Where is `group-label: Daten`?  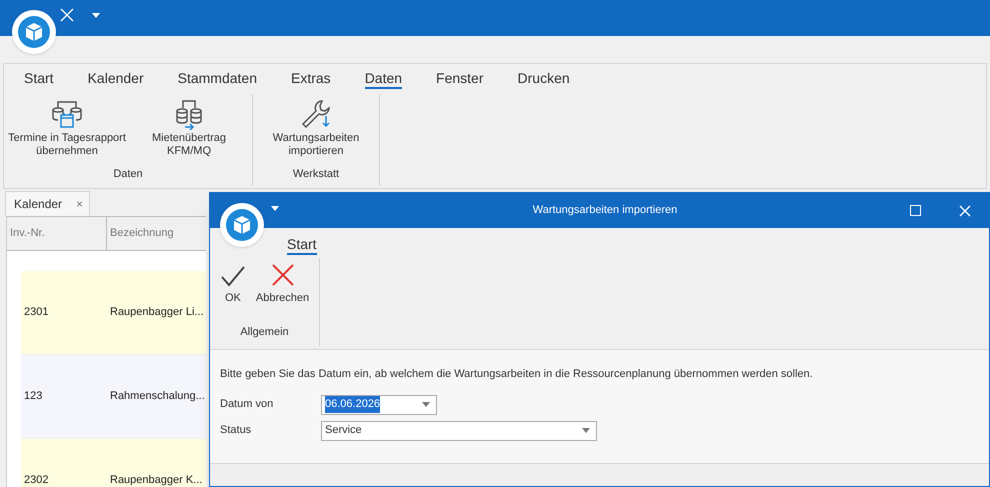 group-label: Daten is located at coordinates (128, 174).